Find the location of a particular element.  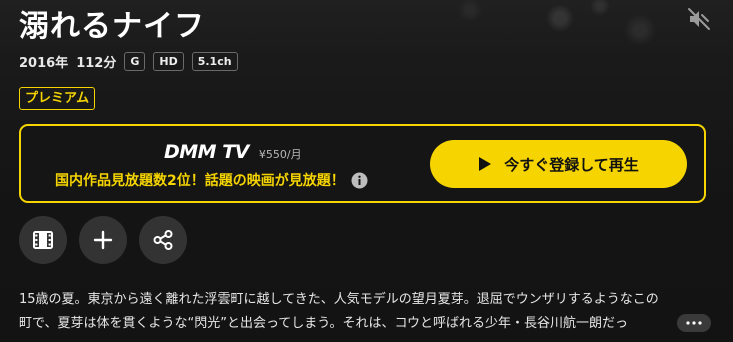

mute-button is located at coordinates (699, 19).